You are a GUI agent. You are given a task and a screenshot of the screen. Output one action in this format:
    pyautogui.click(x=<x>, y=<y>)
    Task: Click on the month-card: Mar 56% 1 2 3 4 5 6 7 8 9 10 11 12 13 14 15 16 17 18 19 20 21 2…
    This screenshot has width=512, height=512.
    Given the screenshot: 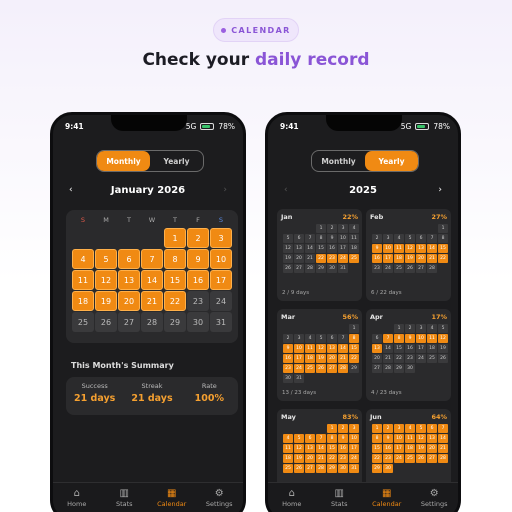 What is the action you would take?
    pyautogui.click(x=319, y=355)
    